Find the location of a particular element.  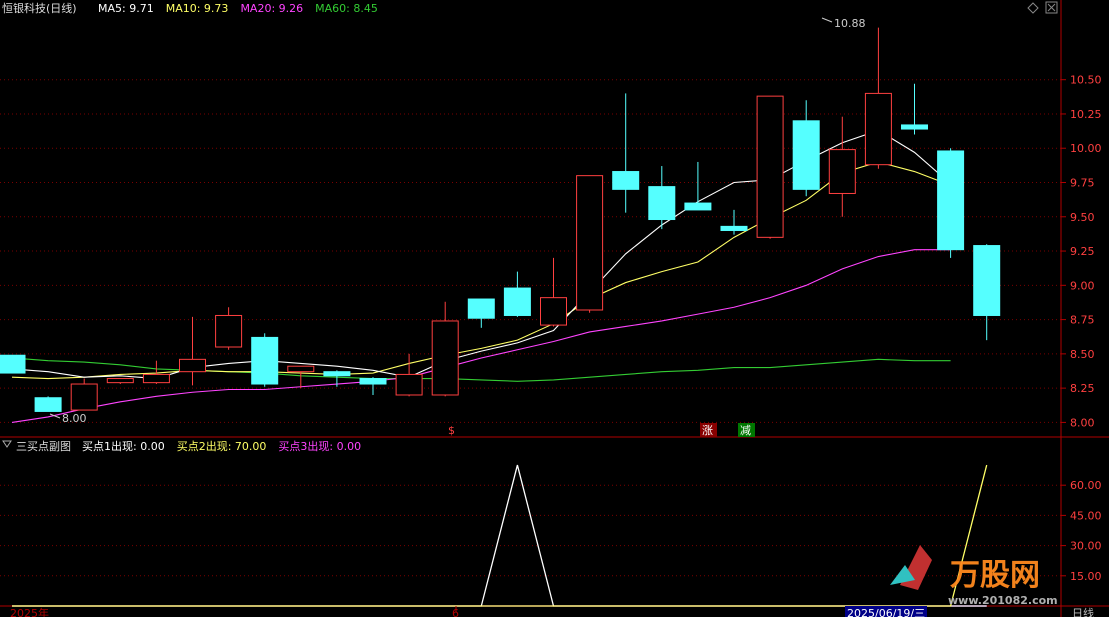

sub-chart-title: 三买点副图 is located at coordinates (43, 446).